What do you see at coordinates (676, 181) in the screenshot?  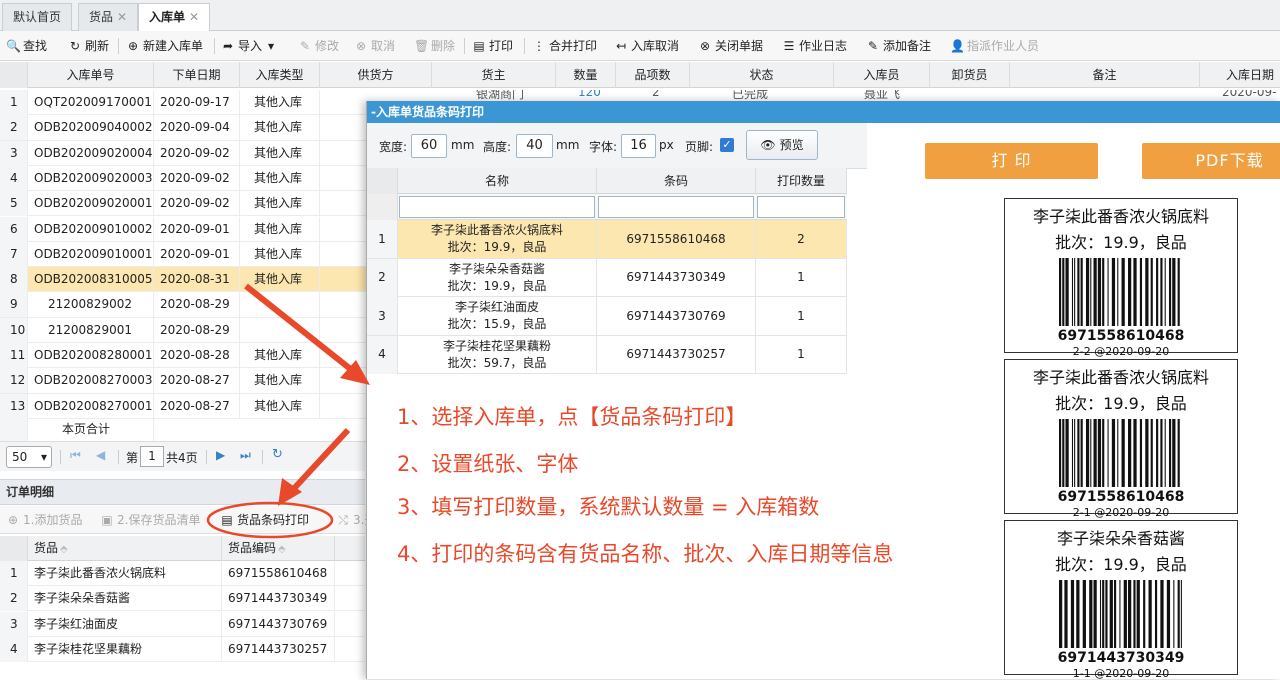 I see `column-header: 条码` at bounding box center [676, 181].